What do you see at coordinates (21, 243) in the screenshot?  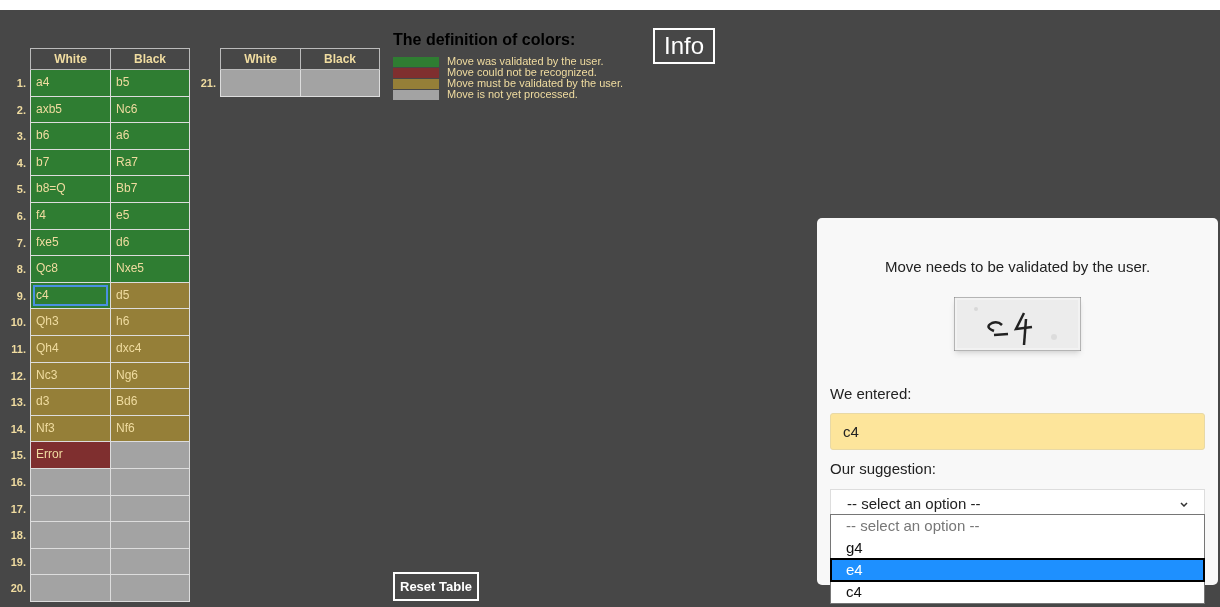 I see `row-number: 7.` at bounding box center [21, 243].